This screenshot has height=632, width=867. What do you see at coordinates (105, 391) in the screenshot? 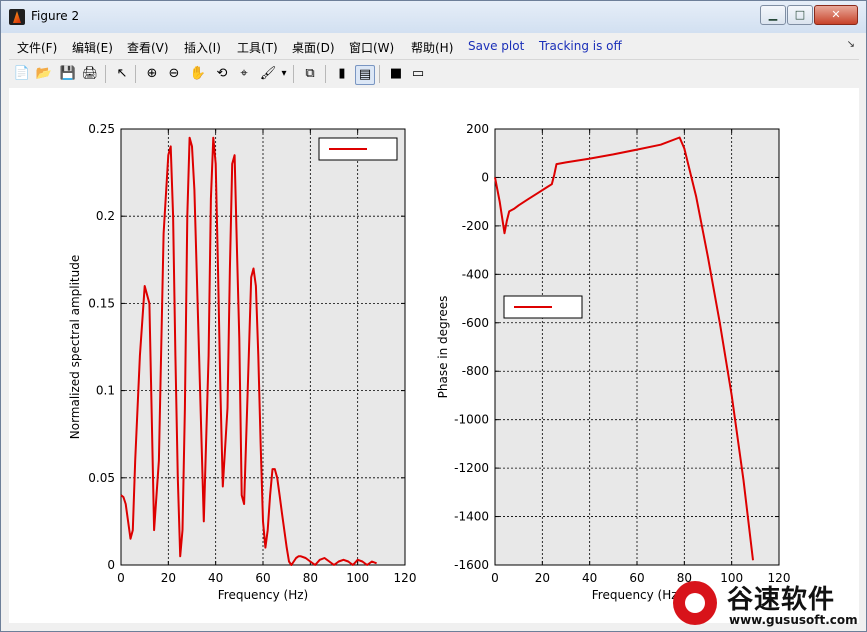
I see `y-tick-label: 0.1` at bounding box center [105, 391].